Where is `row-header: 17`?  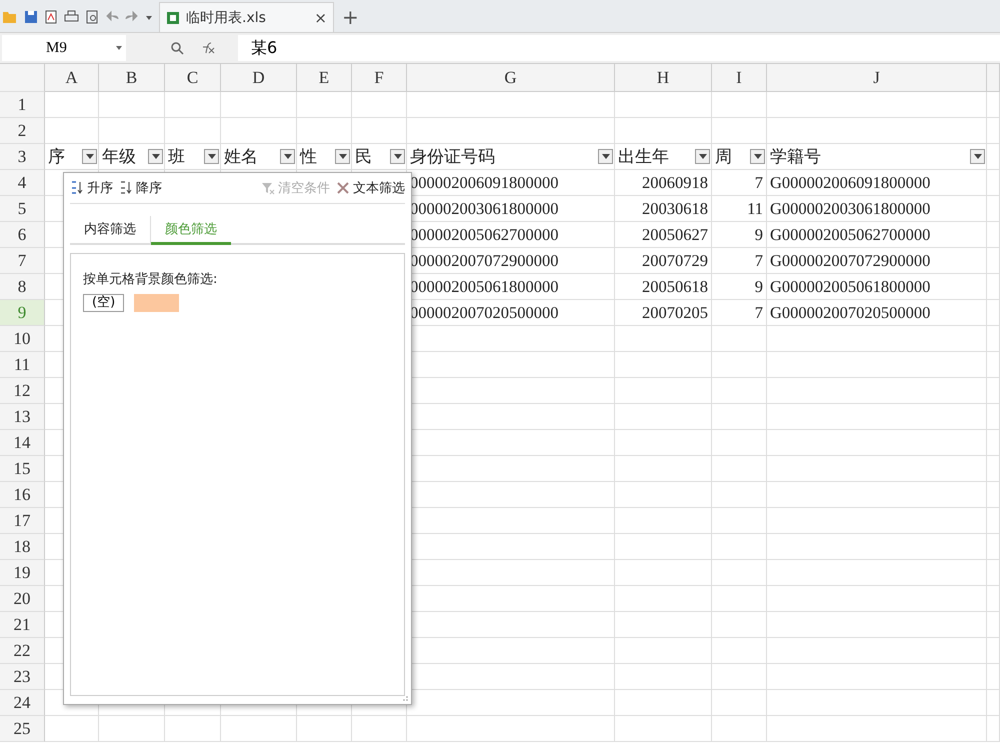 row-header: 17 is located at coordinates (22, 521).